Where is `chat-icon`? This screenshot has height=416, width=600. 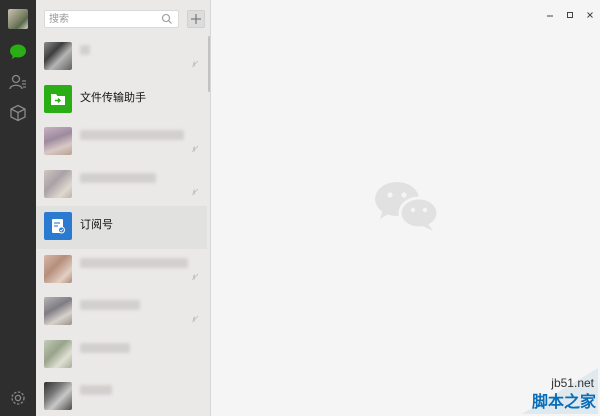
chat-icon is located at coordinates (18, 52).